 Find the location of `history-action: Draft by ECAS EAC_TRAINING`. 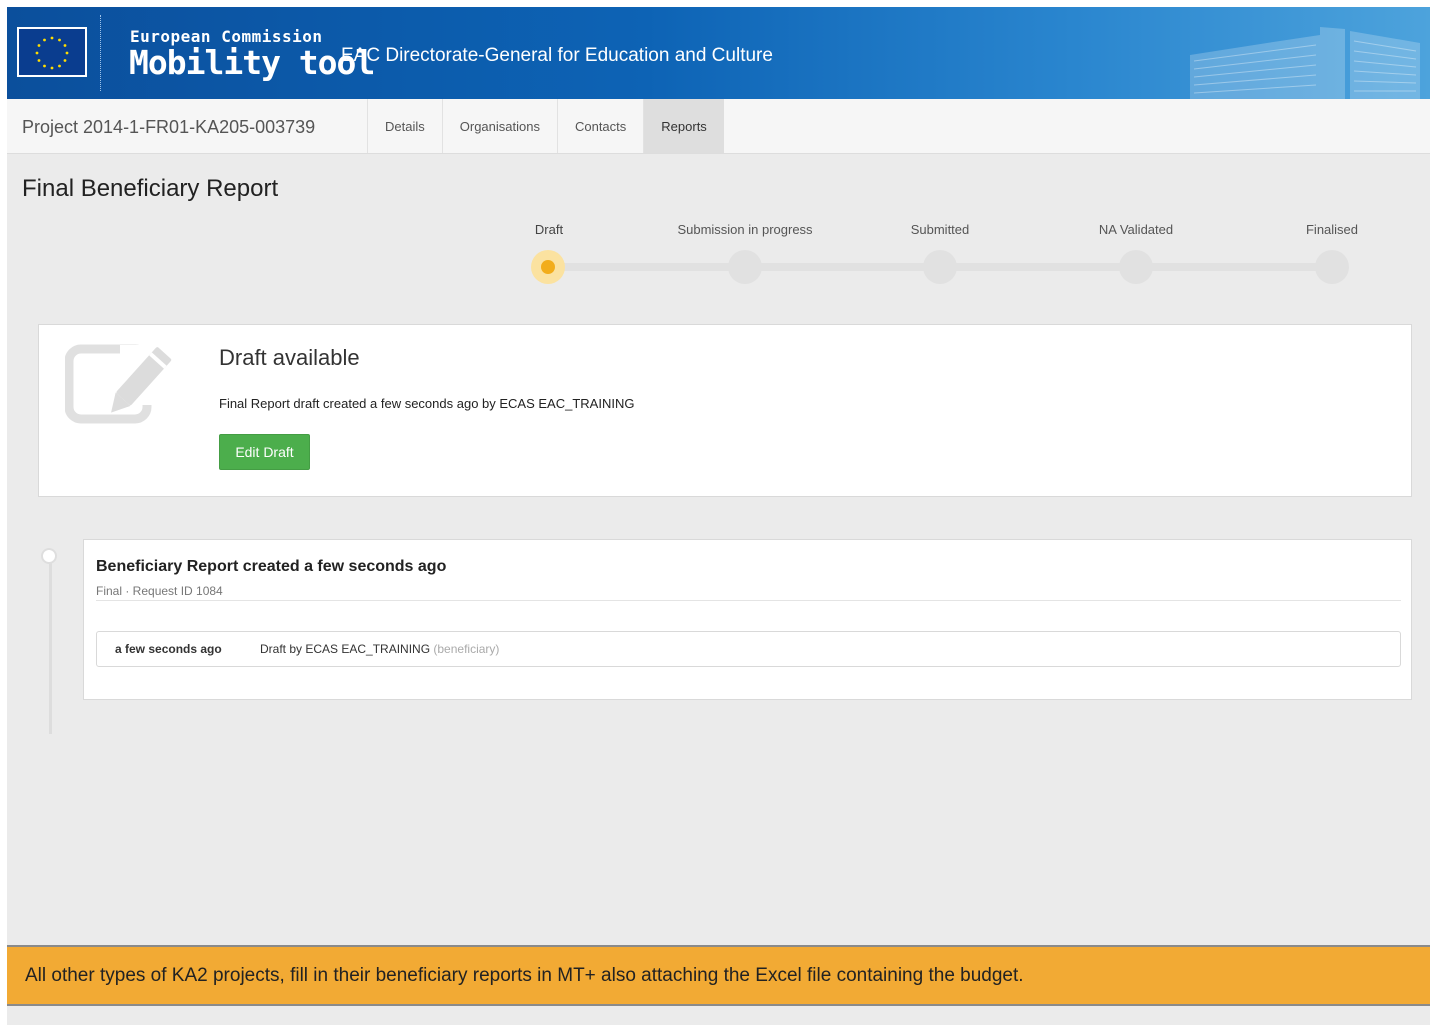

history-action: Draft by ECAS EAC_TRAINING is located at coordinates (345, 649).